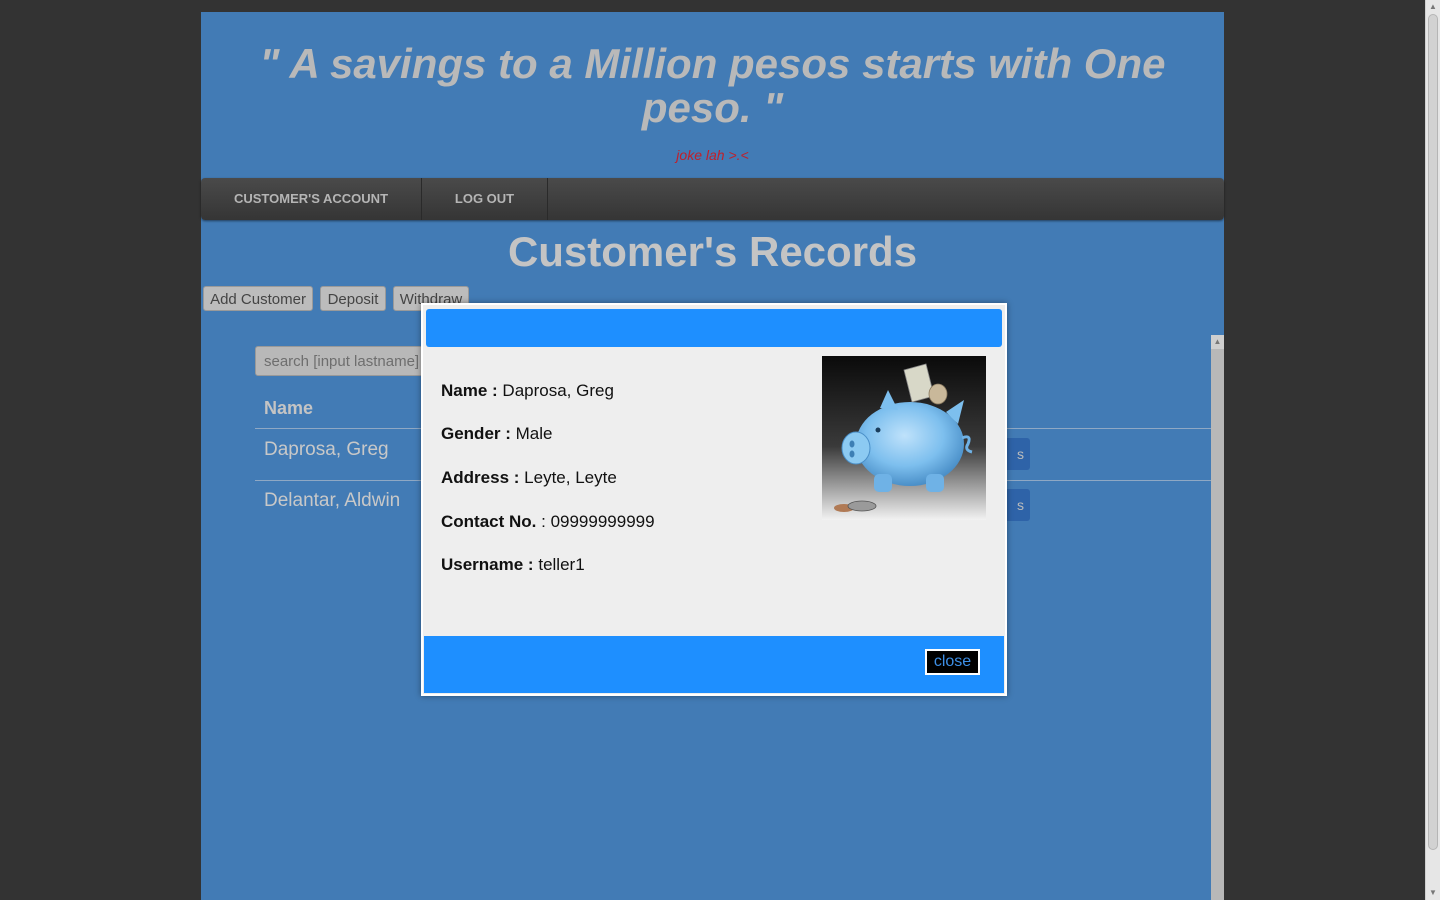 The image size is (1440, 900). Describe the element at coordinates (712, 251) in the screenshot. I see `page-title: Customer's Records` at that location.